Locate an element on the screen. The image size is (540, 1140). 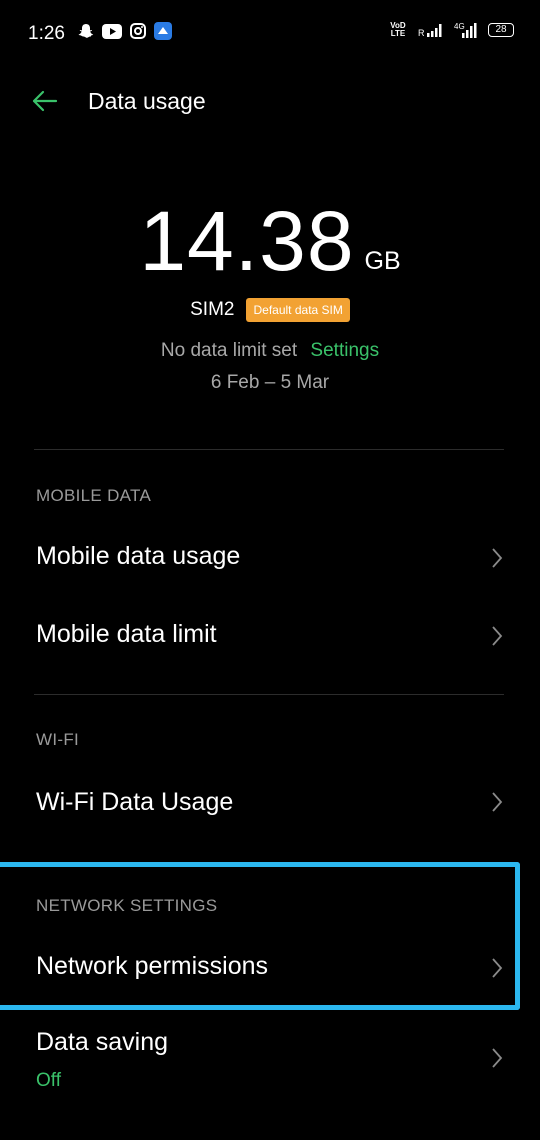
limit-row: No data limit set Settings is located at coordinates (270, 351).